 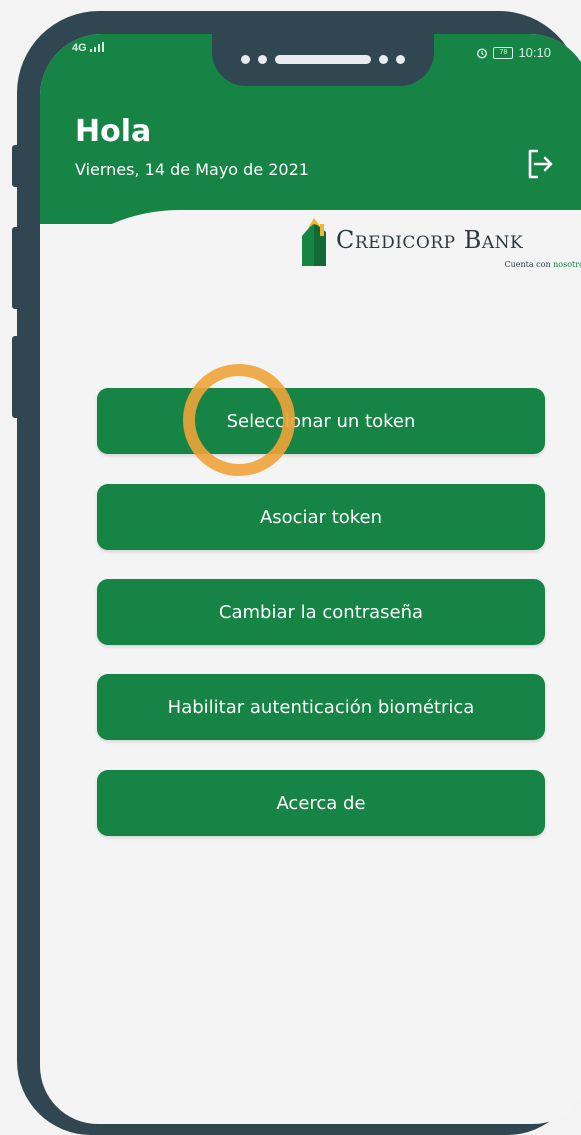 I want to click on logout-icon, so click(x=540, y=164).